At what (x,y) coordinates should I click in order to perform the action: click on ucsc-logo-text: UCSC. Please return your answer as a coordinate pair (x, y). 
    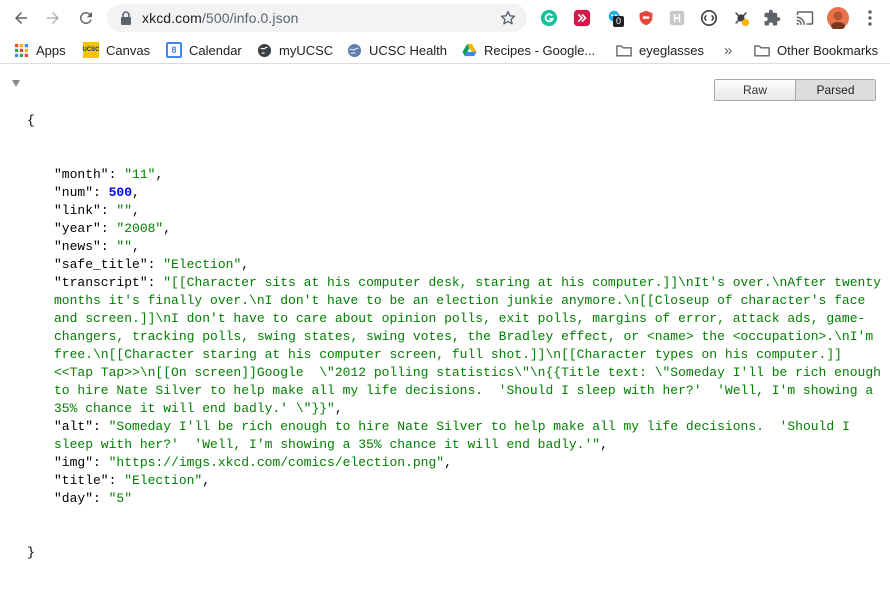
    Looking at the image, I should click on (91, 50).